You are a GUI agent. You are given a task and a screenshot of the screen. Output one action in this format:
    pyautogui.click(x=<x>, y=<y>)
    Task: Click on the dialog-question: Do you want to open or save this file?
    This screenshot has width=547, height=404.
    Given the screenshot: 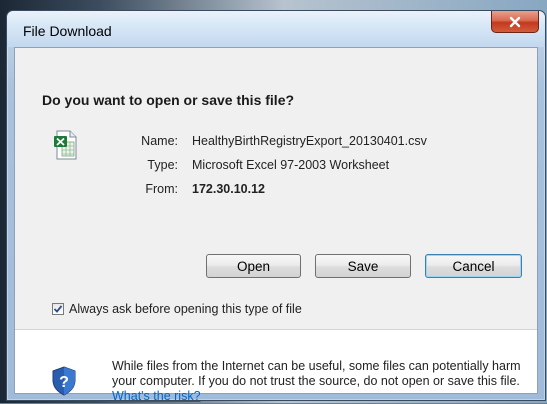 What is the action you would take?
    pyautogui.click(x=168, y=100)
    